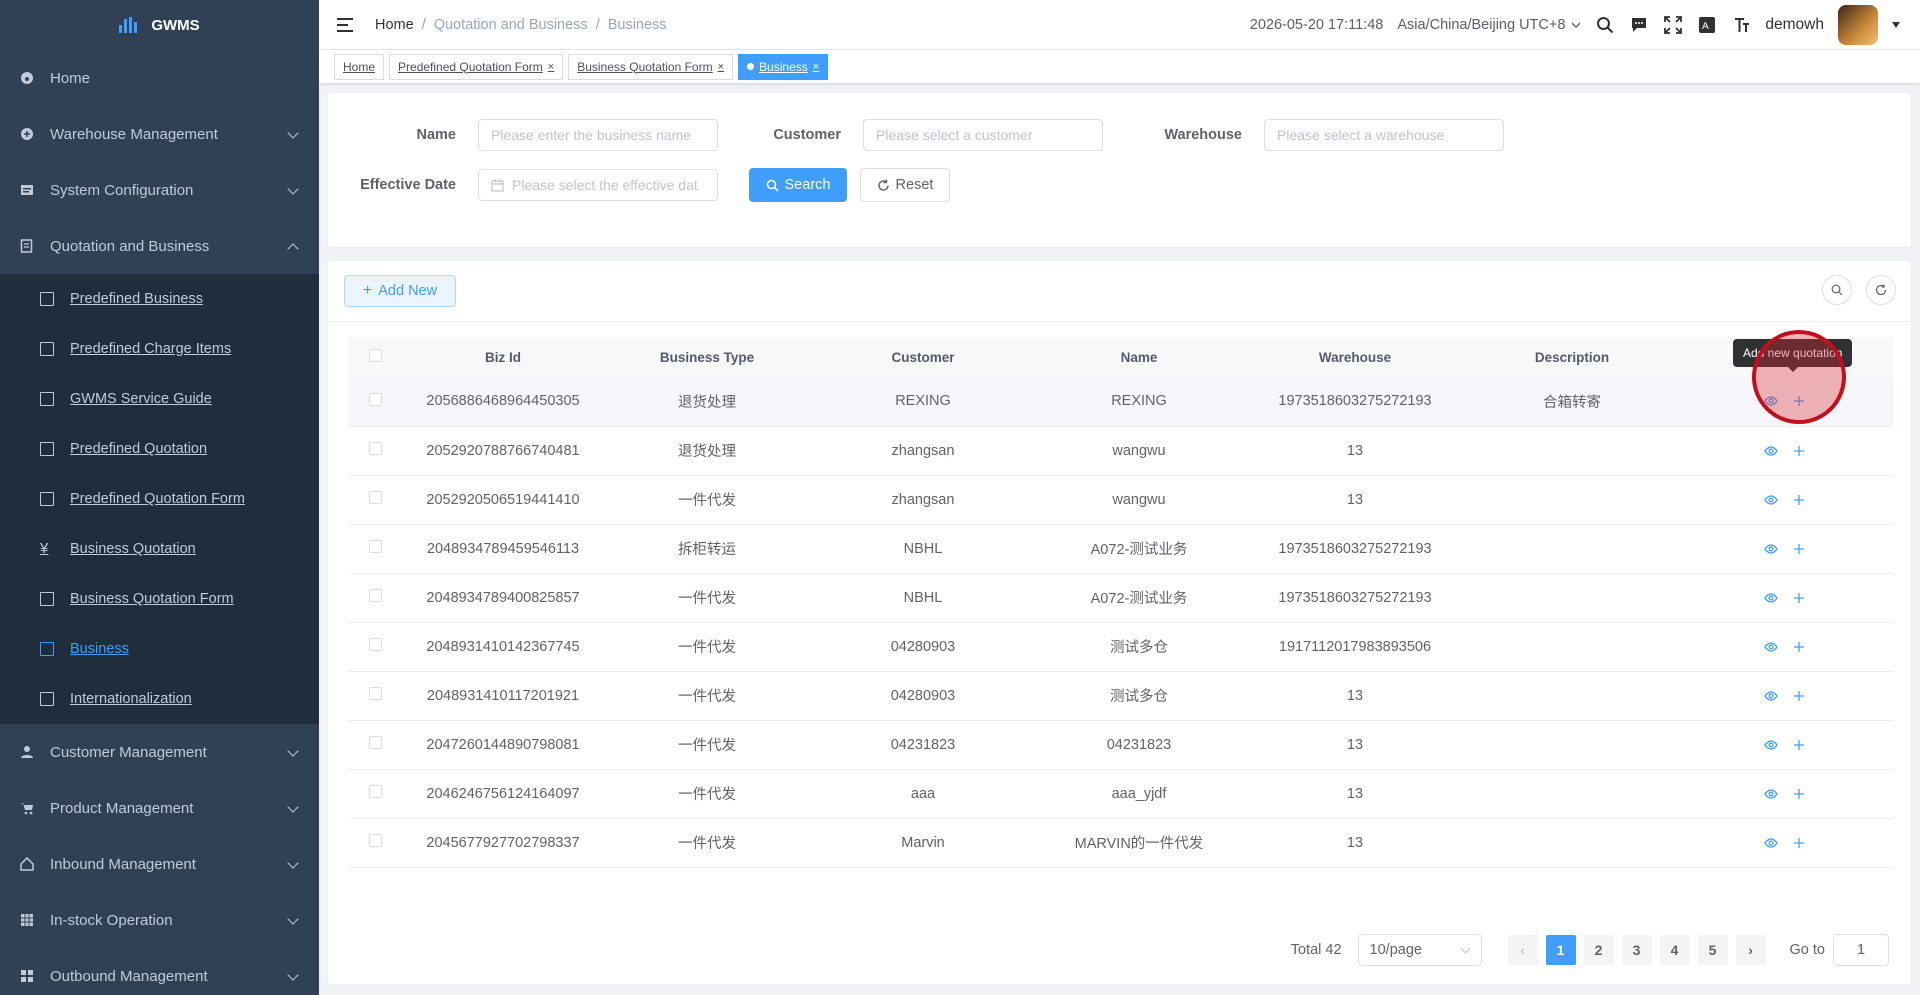 Image resolution: width=1920 pixels, height=995 pixels. What do you see at coordinates (1120, 451) in the screenshot?
I see `table-row: 2052920788766740481 退货处理 zhangsan wangwu 13` at bounding box center [1120, 451].